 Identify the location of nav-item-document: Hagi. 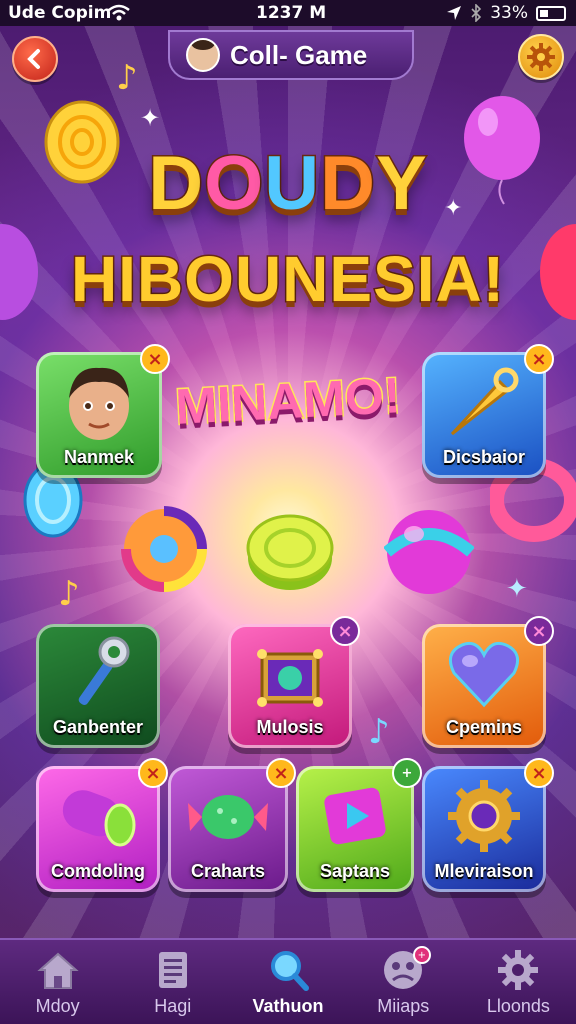
(172, 982).